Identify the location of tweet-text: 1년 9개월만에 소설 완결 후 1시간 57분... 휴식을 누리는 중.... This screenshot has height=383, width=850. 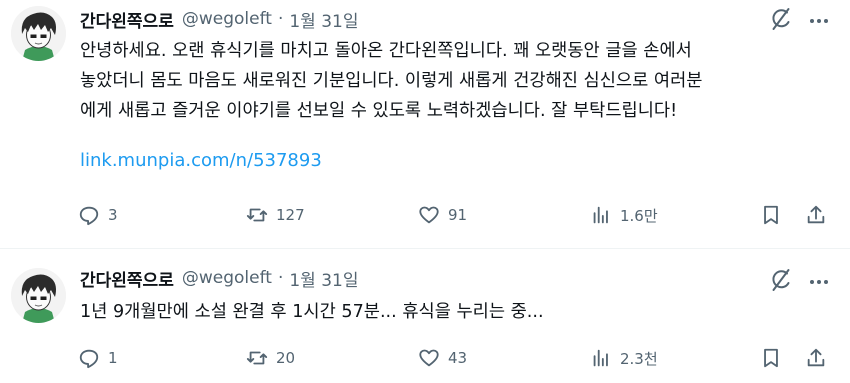
(450, 312).